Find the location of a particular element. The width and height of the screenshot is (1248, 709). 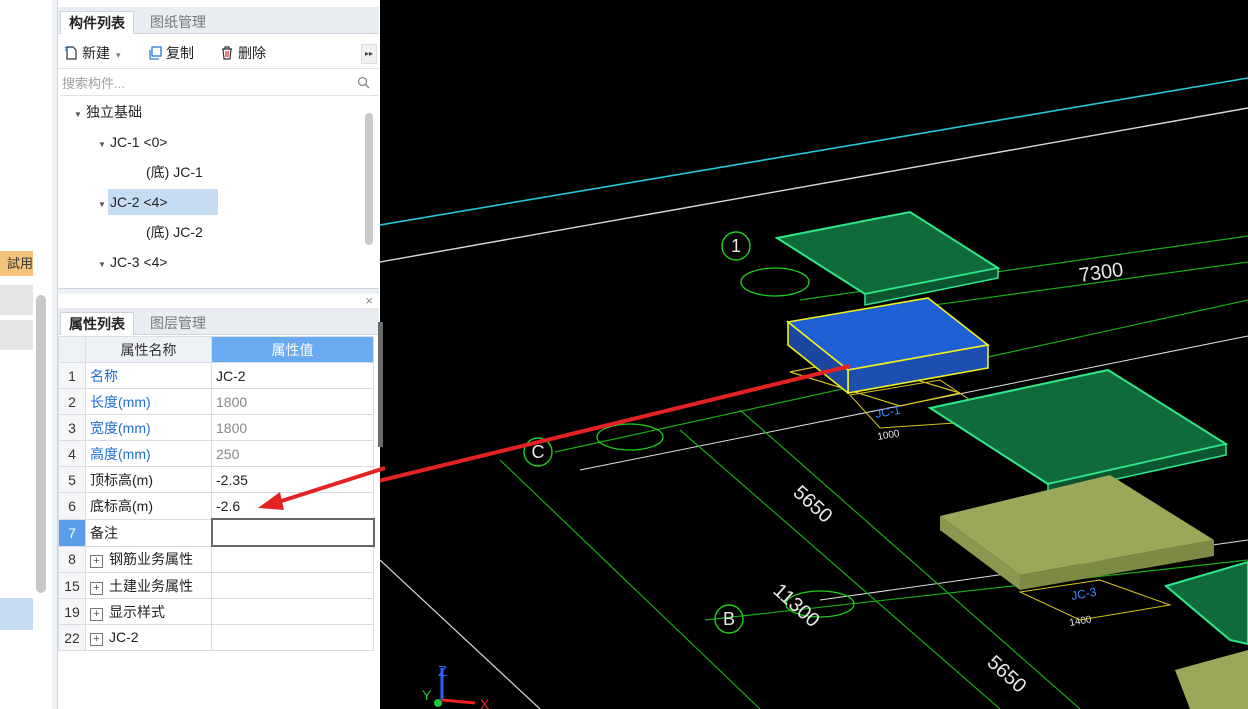

tree-node-label: 独立基础 is located at coordinates (114, 112).